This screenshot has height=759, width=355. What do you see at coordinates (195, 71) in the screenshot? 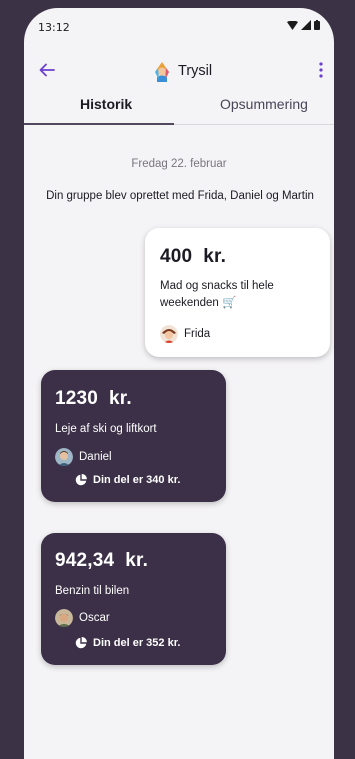
I see `page-title: Trysil` at bounding box center [195, 71].